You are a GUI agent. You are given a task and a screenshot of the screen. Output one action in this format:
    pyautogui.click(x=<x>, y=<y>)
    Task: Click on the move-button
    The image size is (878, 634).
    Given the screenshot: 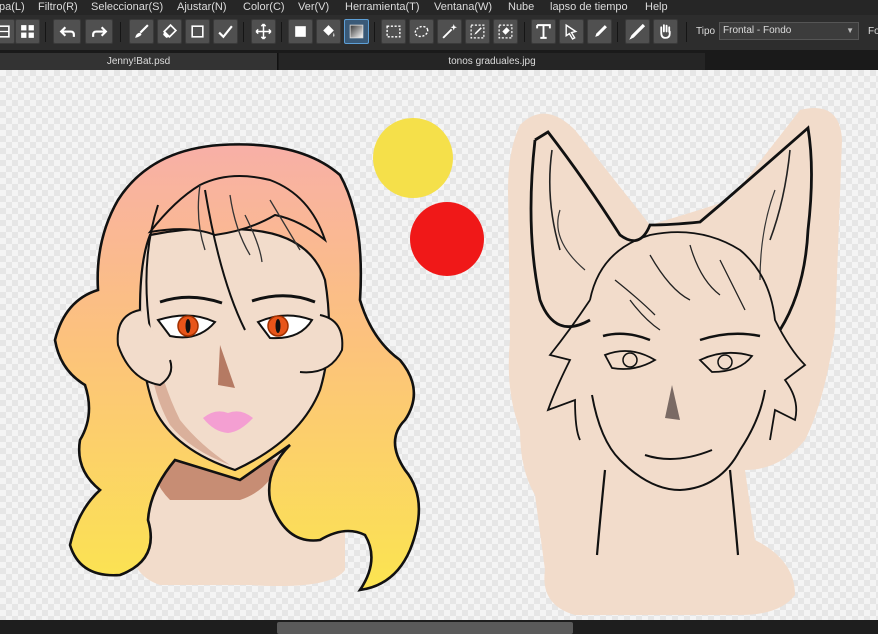 What is the action you would take?
    pyautogui.click(x=263, y=31)
    